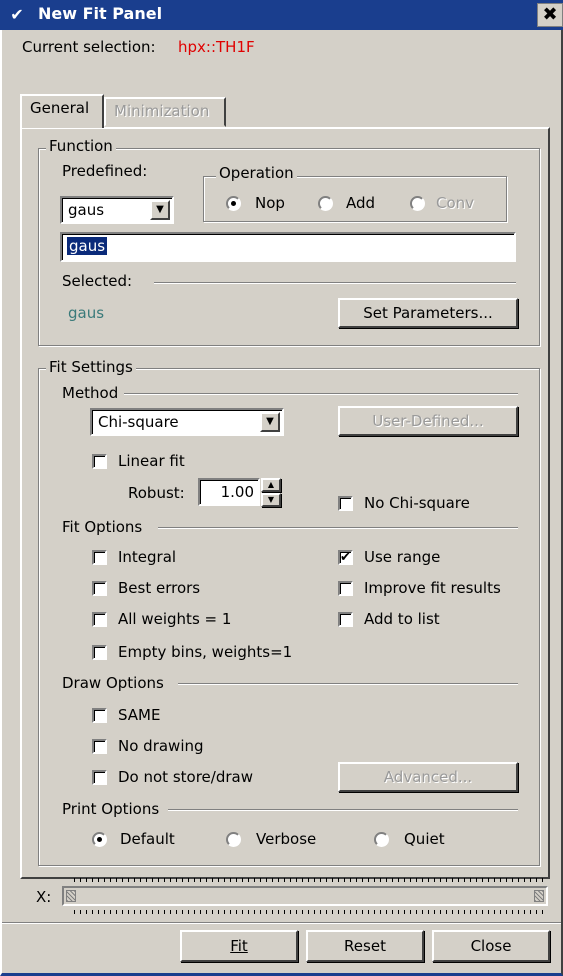  I want to click on operation-group-title: Operation, so click(256, 173).